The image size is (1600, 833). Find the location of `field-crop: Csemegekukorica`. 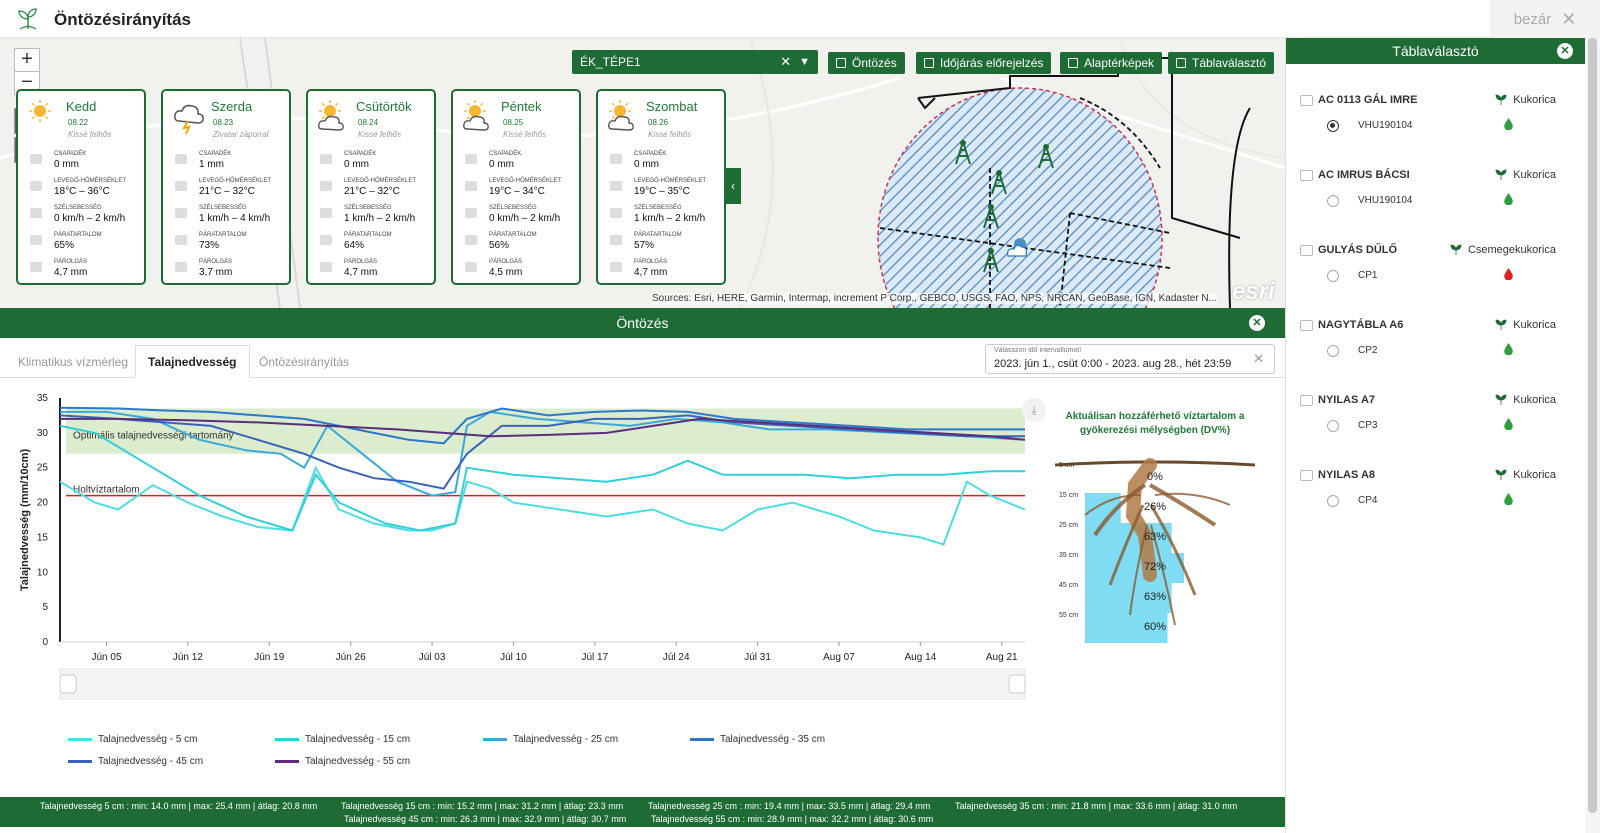

field-crop: Csemegekukorica is located at coordinates (1503, 250).